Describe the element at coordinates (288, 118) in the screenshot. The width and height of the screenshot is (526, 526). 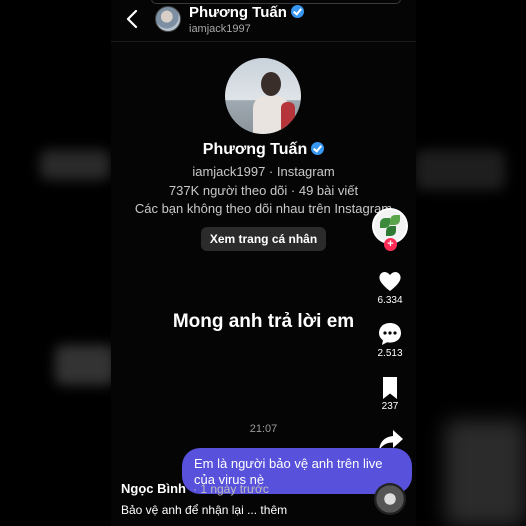
I see `avatar-figure-sleeve` at that location.